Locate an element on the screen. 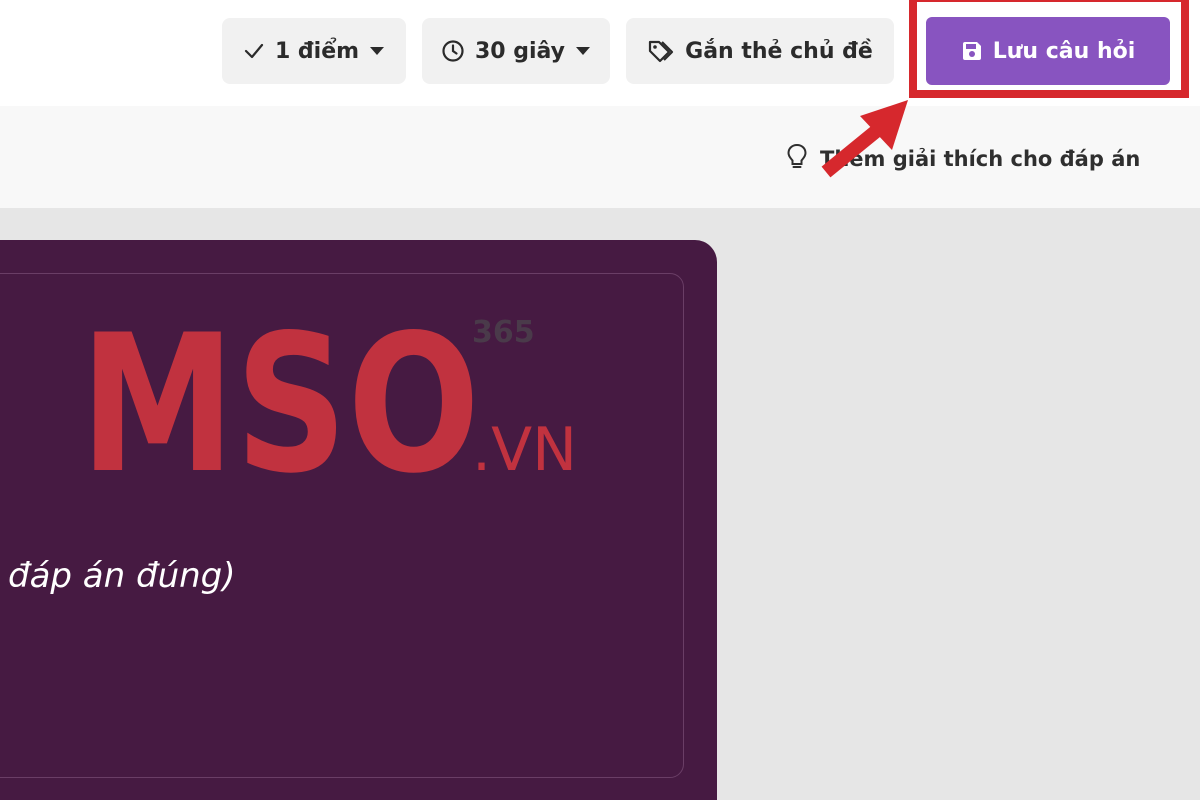  points-dropdown: 1 điểm is located at coordinates (314, 51).